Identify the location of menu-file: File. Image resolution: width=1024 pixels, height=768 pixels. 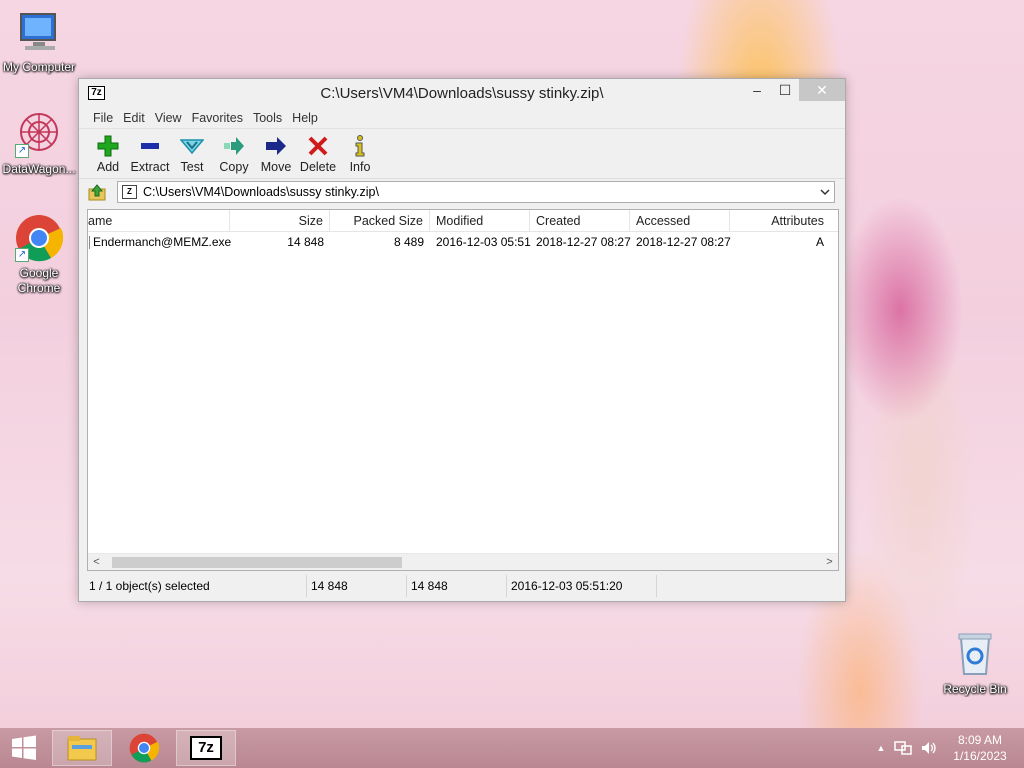
(103, 117).